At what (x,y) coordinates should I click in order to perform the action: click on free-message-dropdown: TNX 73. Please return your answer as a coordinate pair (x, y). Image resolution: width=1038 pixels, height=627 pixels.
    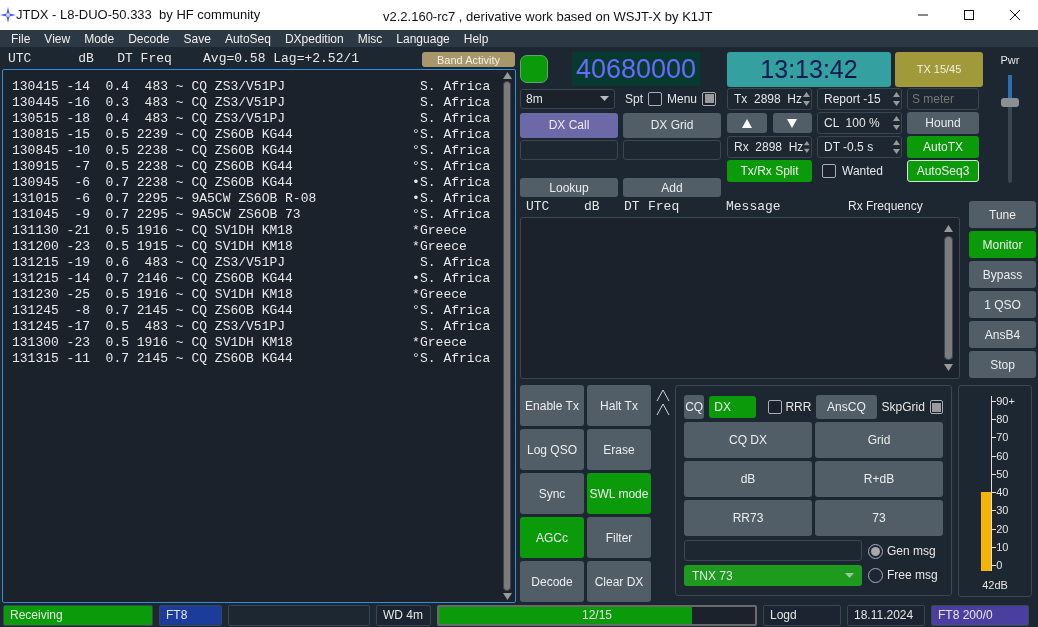
    Looking at the image, I should click on (773, 575).